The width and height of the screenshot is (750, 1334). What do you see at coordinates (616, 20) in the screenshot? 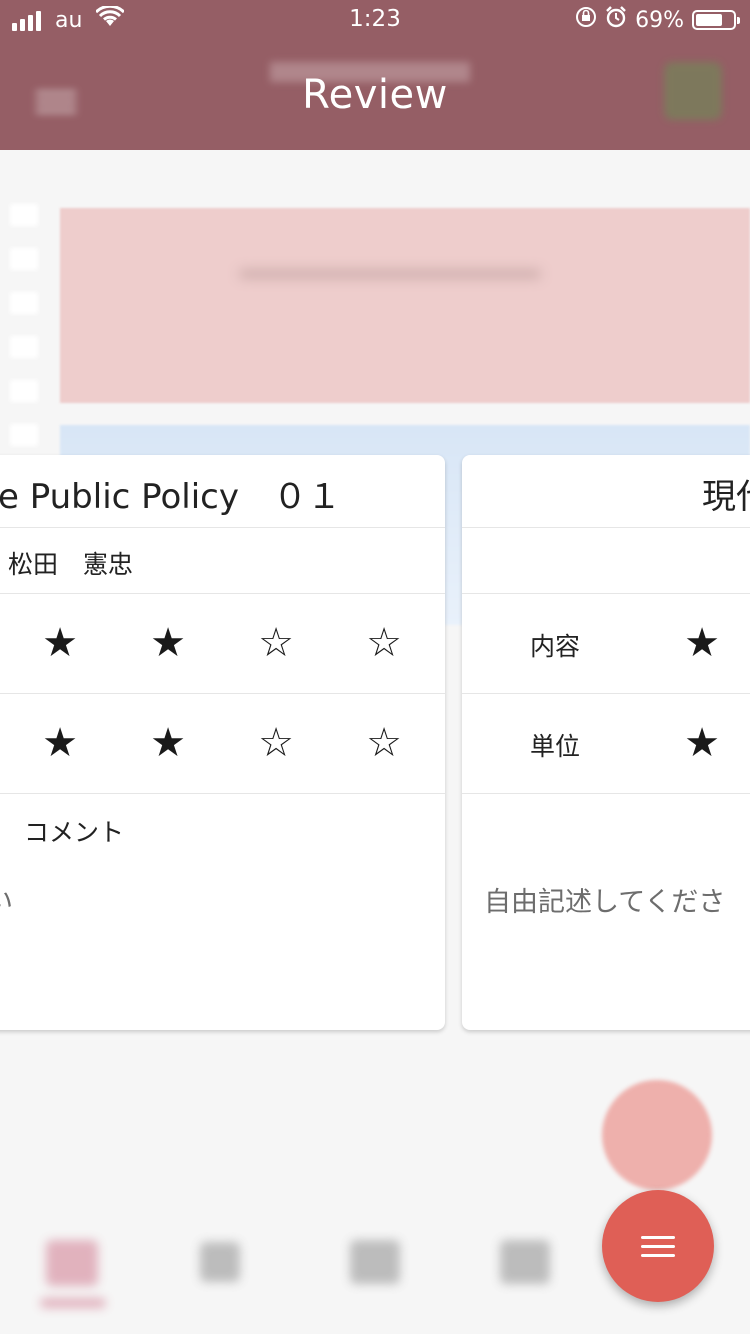
I see `alarm-icon` at bounding box center [616, 20].